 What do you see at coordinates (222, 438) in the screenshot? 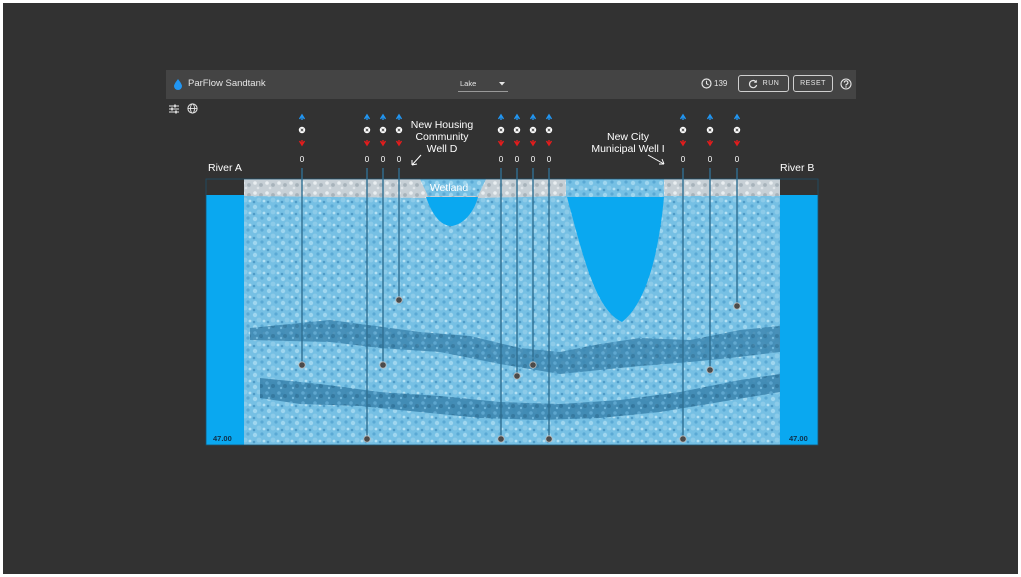
I see `river-a-level: 47.00` at bounding box center [222, 438].